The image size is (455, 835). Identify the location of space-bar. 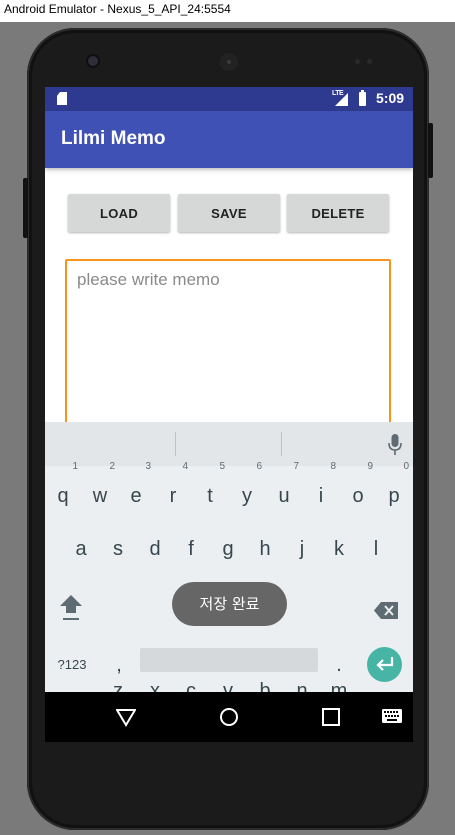
(229, 660).